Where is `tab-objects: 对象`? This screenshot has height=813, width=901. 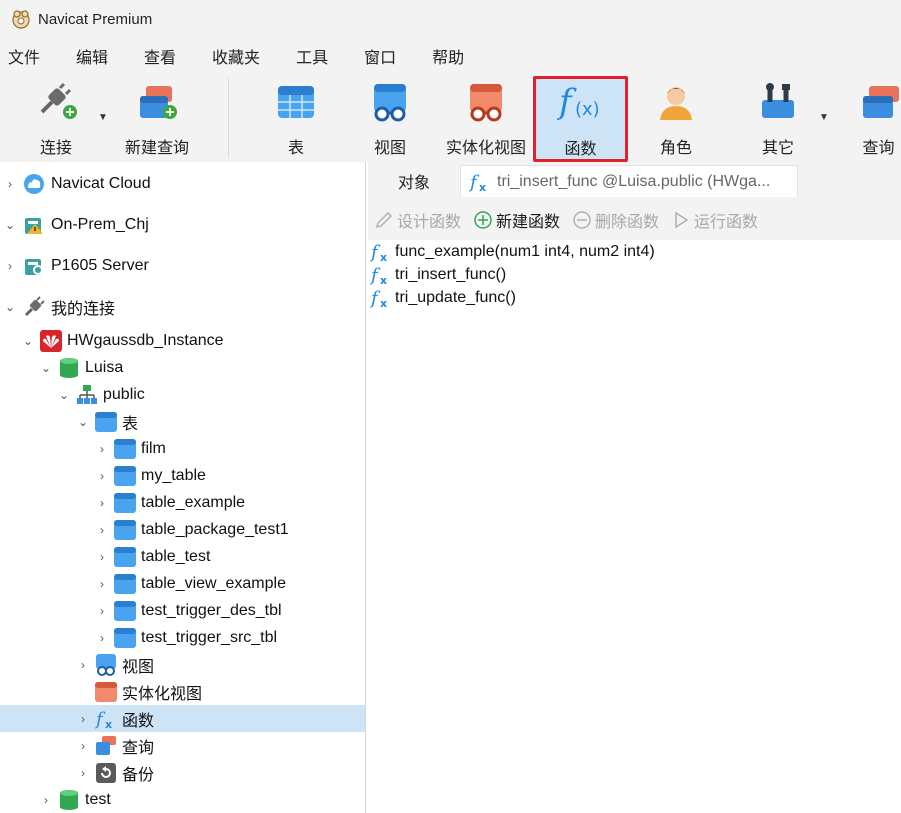 tab-objects: 对象 is located at coordinates (414, 181).